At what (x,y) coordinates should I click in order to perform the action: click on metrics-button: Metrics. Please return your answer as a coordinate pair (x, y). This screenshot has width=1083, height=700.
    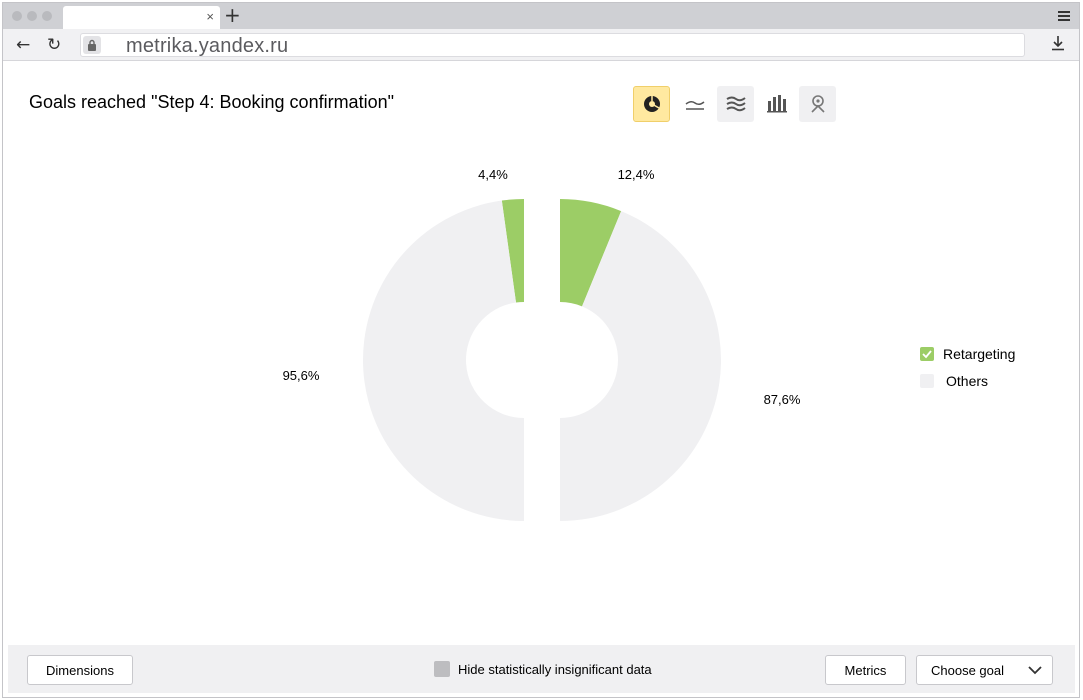
    Looking at the image, I should click on (865, 670).